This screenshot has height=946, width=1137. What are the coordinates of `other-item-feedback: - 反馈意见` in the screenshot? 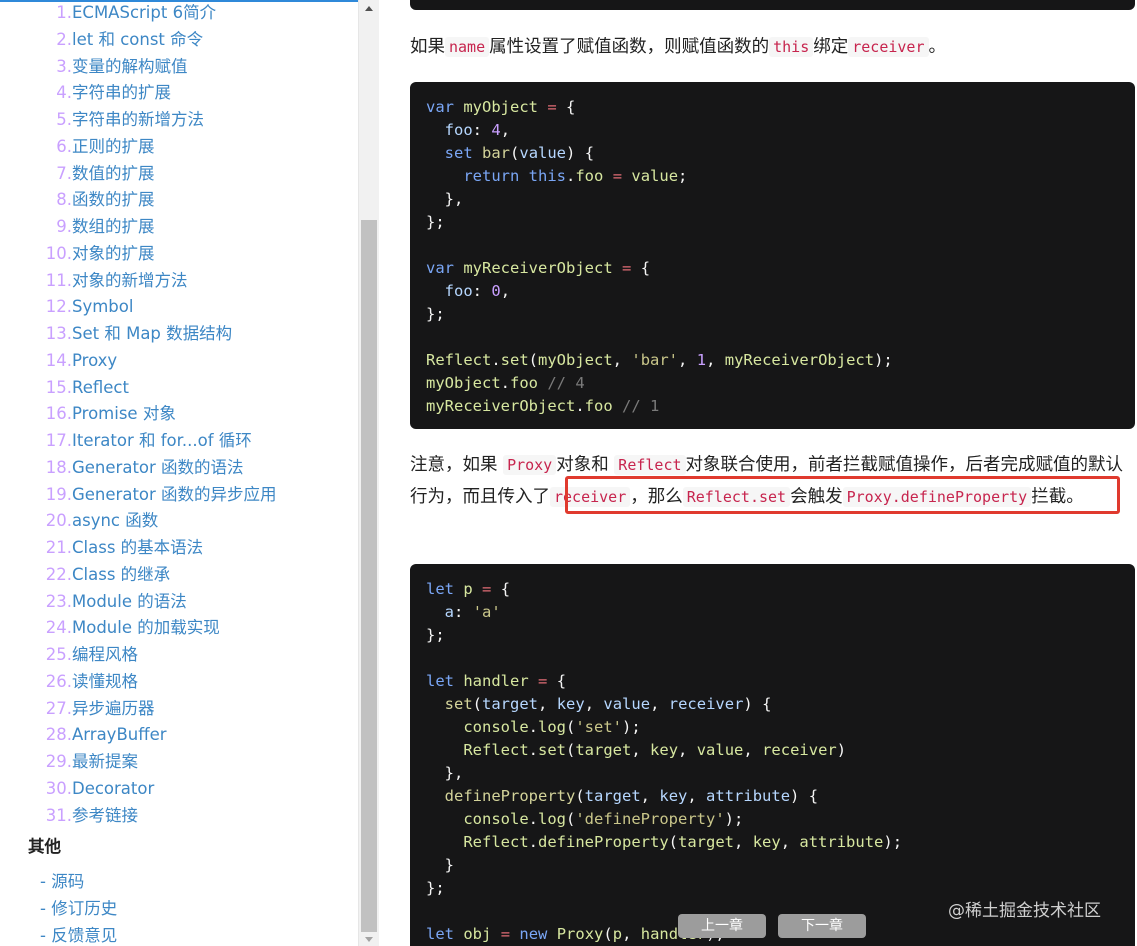 It's located at (78, 935).